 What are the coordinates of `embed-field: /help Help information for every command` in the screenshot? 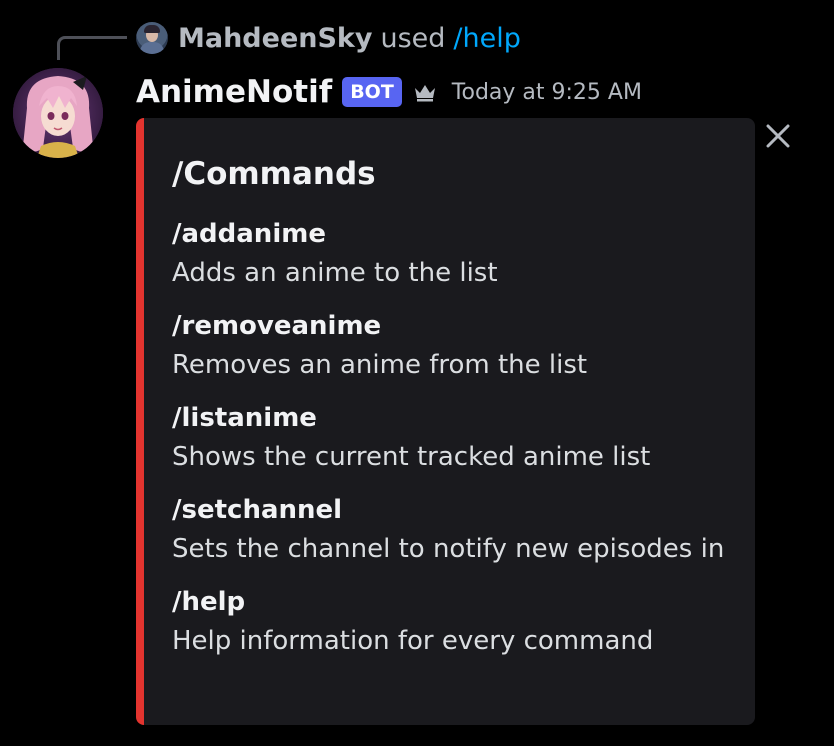 It's located at (453, 623).